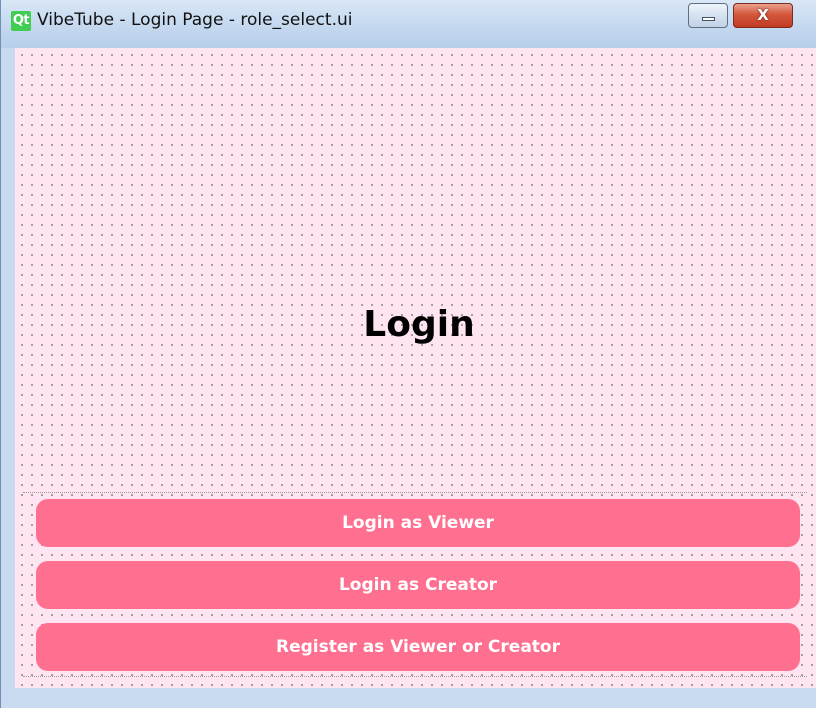 This screenshot has width=816, height=708. Describe the element at coordinates (418, 523) in the screenshot. I see `login-as-viewer-button: Login as Viewer` at that location.